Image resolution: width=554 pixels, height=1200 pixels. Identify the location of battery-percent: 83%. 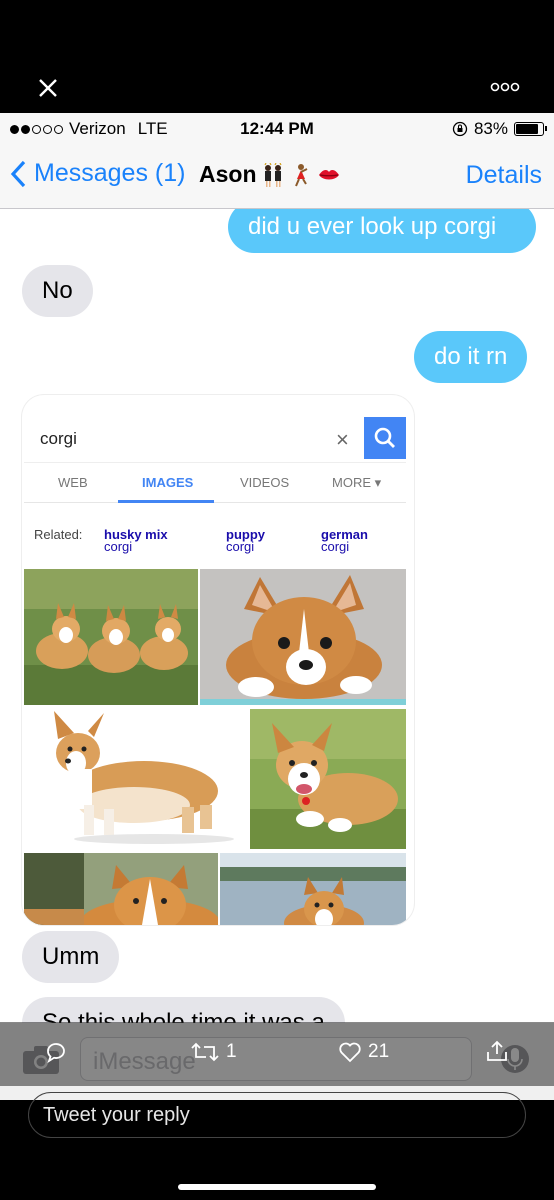
(490, 128).